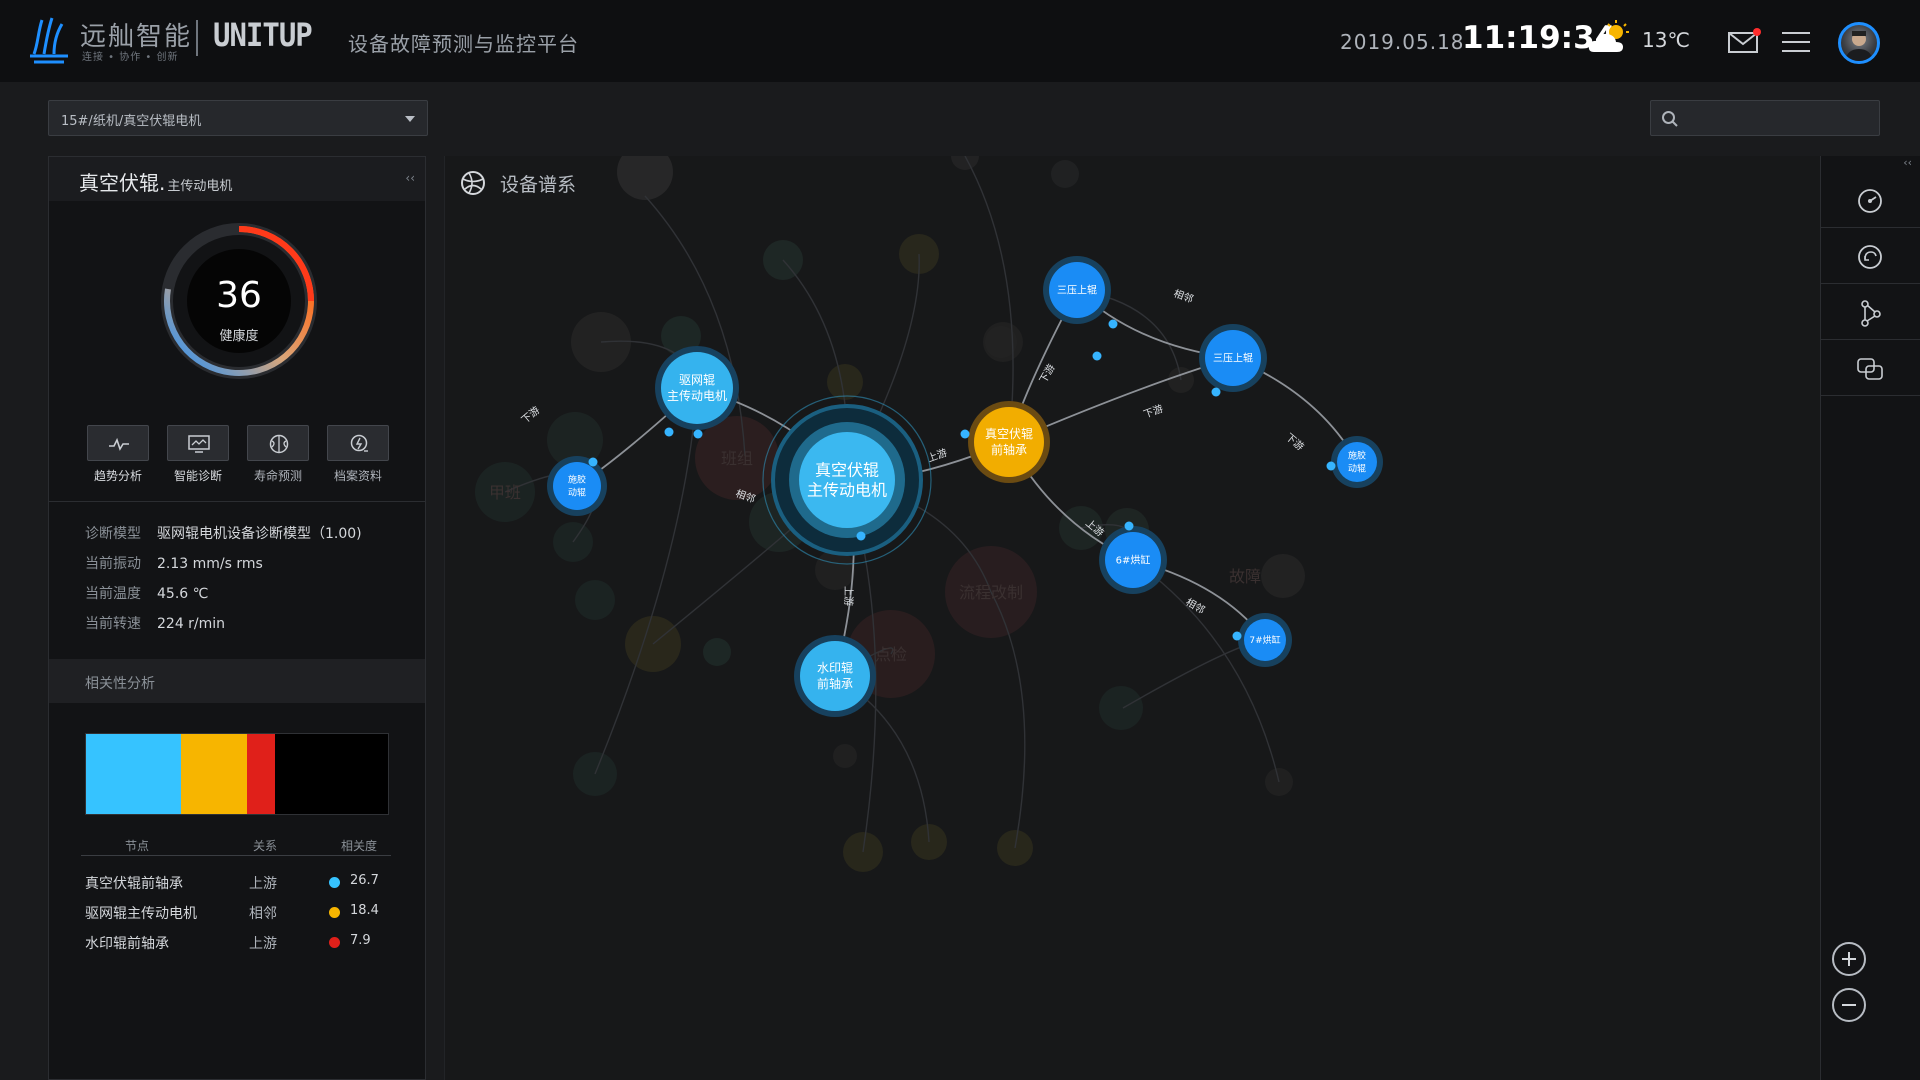 The height and width of the screenshot is (1080, 1920). I want to click on panel-divider, so click(237, 501).